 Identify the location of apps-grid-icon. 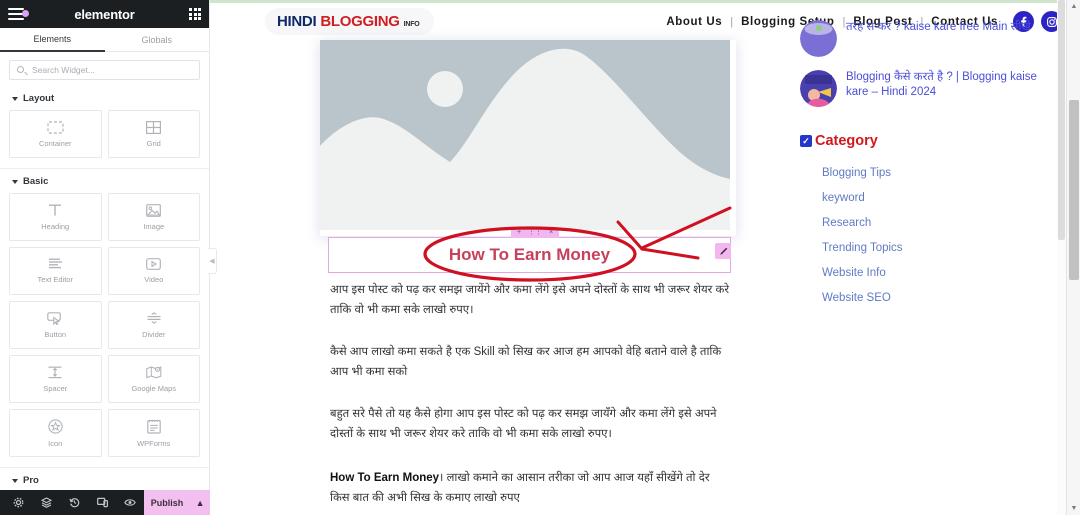
(195, 14).